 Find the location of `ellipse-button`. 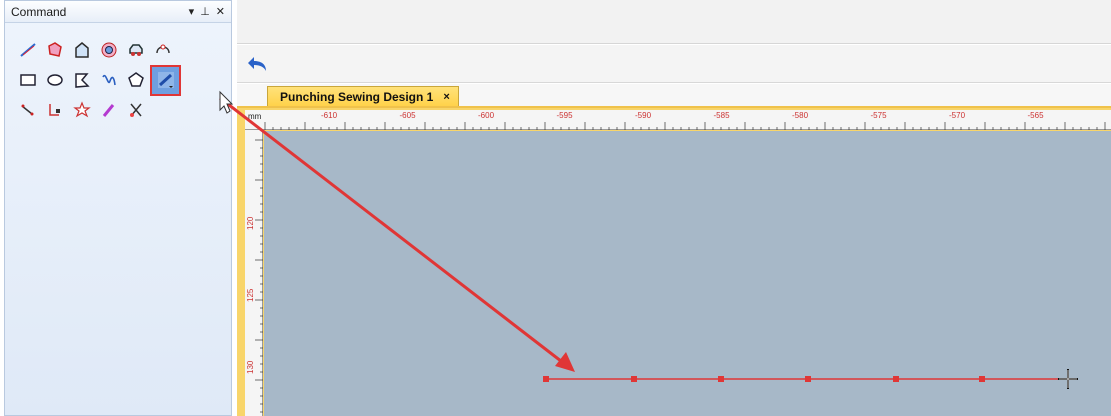

ellipse-button is located at coordinates (54, 80).